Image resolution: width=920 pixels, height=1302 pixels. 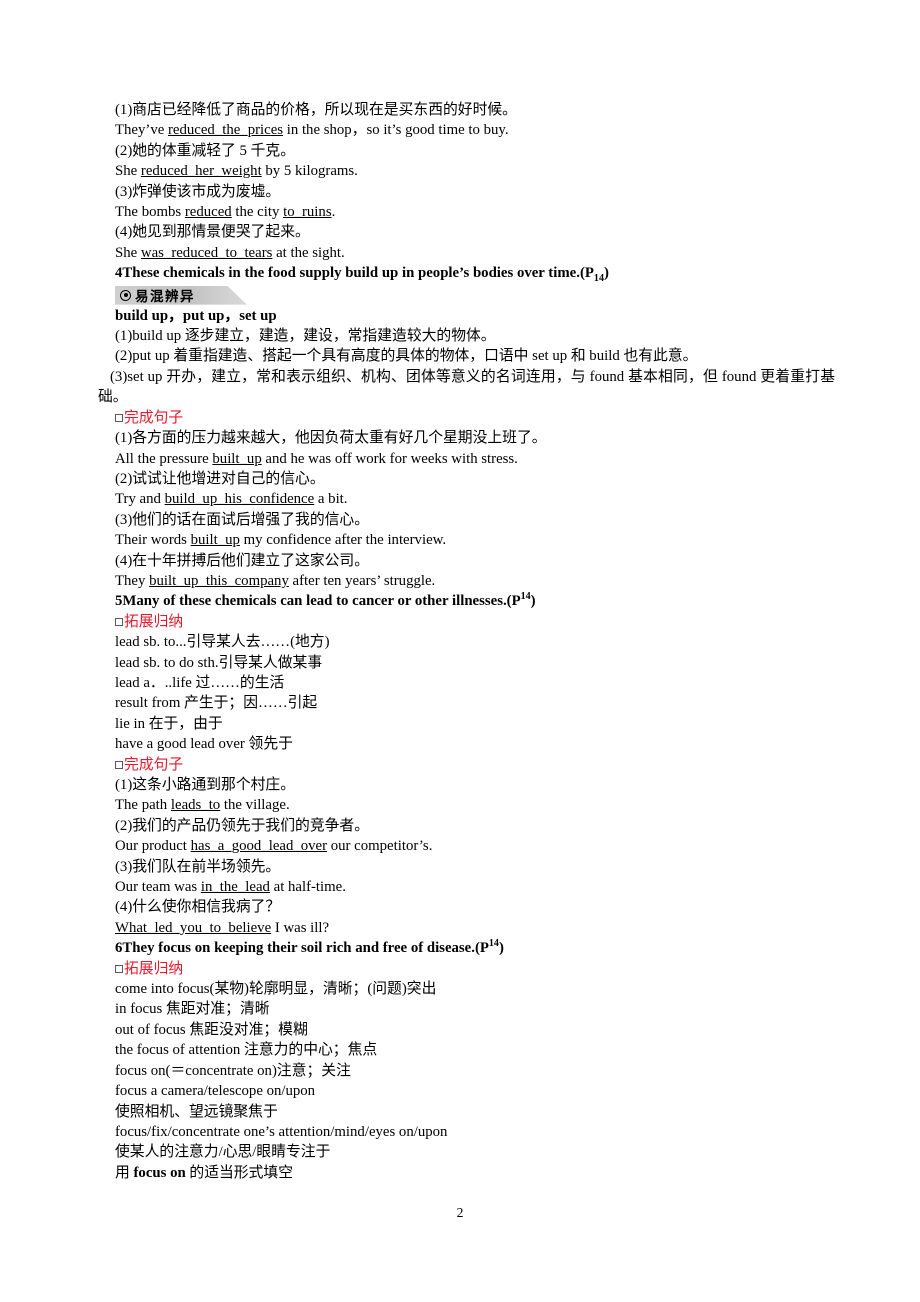 I want to click on answer-blank: reduced_the_prices, so click(x=226, y=130).